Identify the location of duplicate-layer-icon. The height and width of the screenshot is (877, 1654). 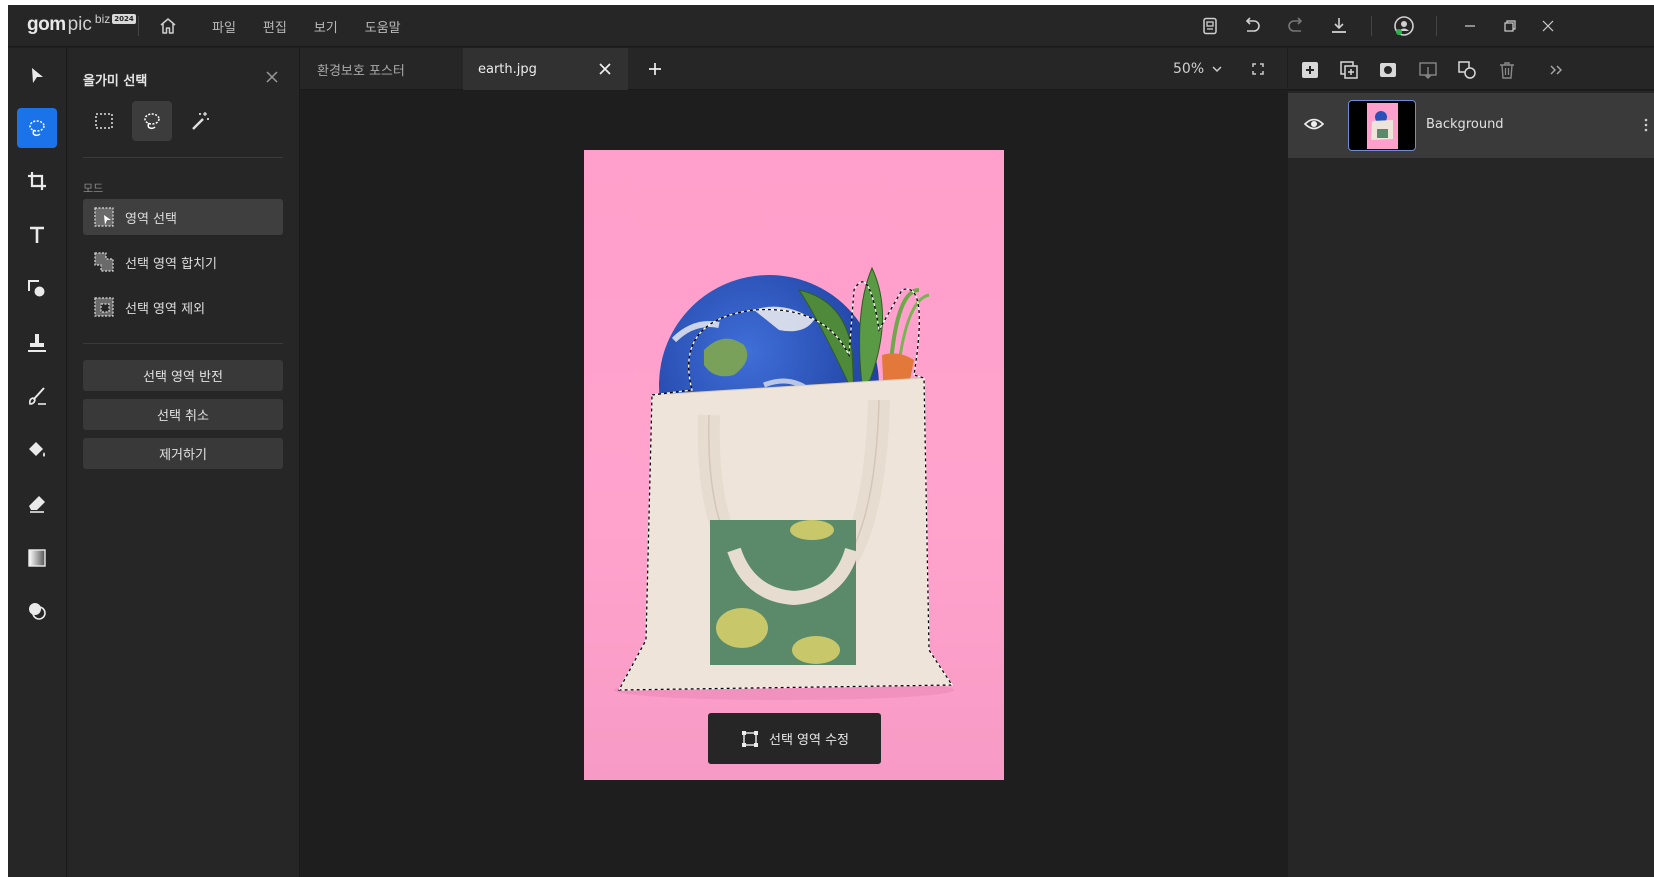
(1349, 70).